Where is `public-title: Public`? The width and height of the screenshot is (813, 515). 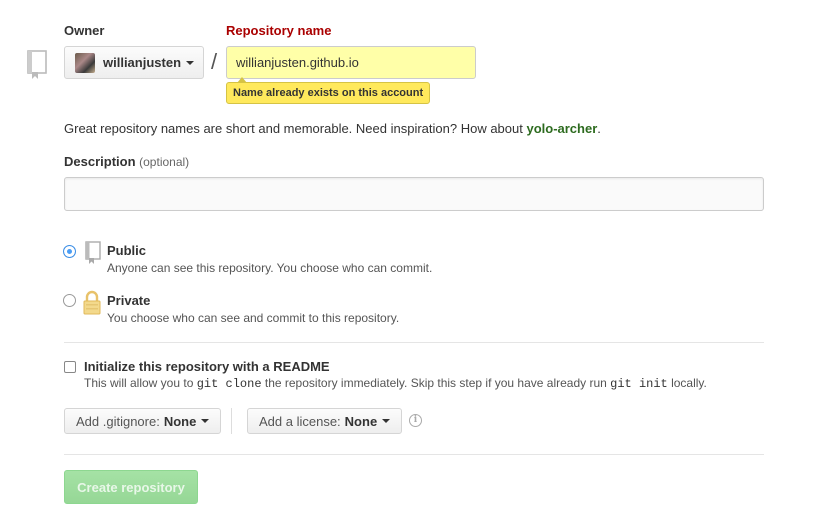
public-title: Public is located at coordinates (127, 250).